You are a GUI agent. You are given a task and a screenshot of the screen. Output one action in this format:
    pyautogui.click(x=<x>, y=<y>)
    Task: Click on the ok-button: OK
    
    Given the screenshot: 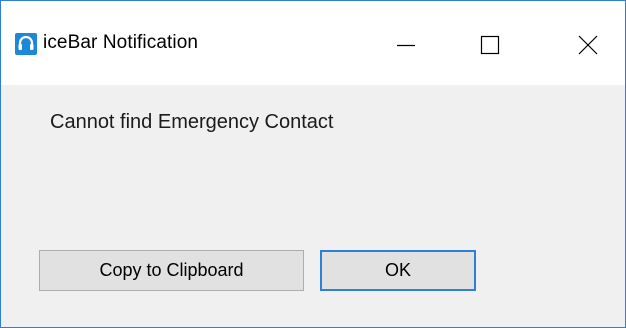 What is the action you would take?
    pyautogui.click(x=398, y=270)
    